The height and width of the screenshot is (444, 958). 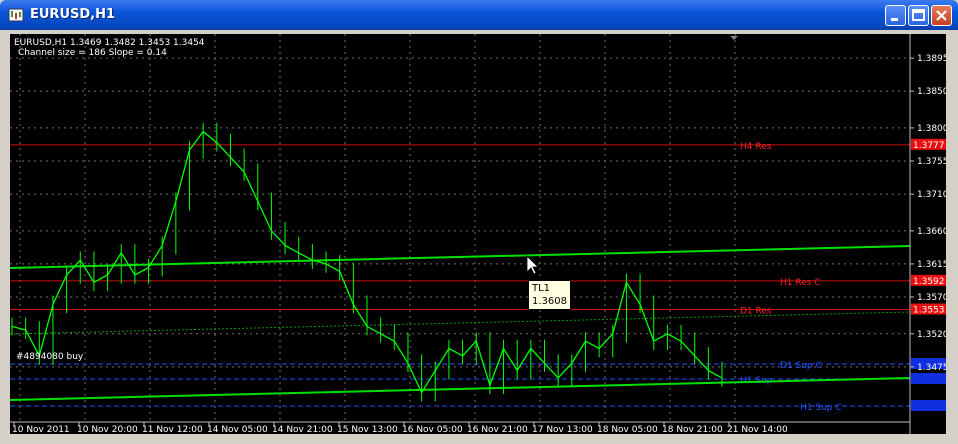 I want to click on close-button, so click(x=941, y=15).